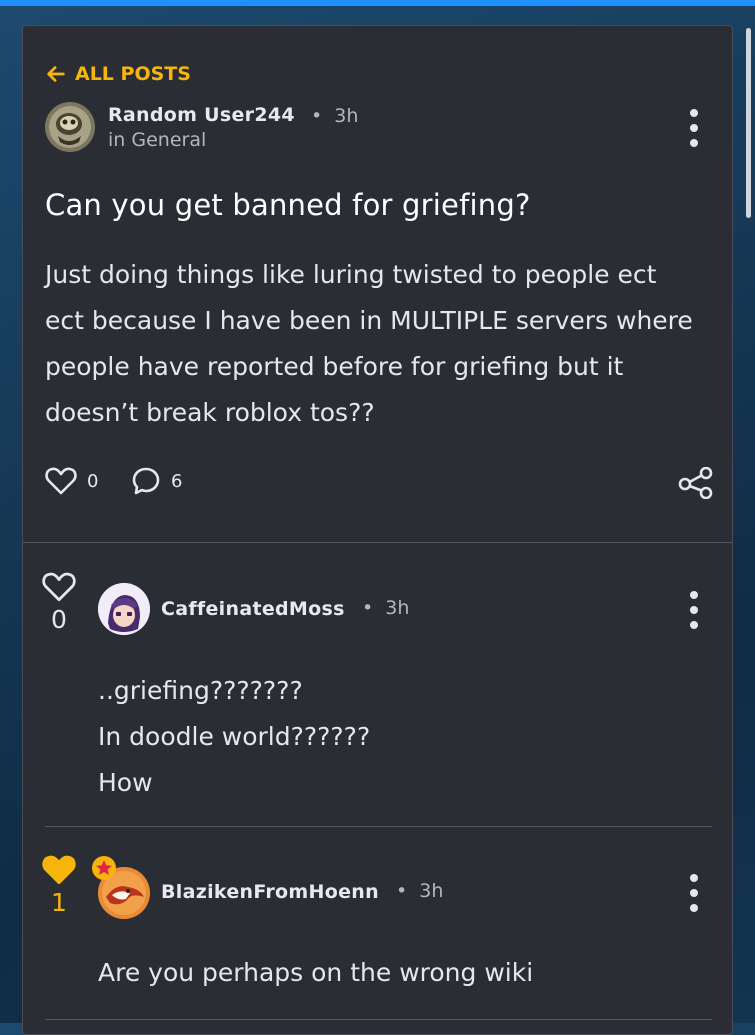 Image resolution: width=755 pixels, height=1035 pixels. I want to click on reply-body-line: ..griefing???????, so click(200, 690).